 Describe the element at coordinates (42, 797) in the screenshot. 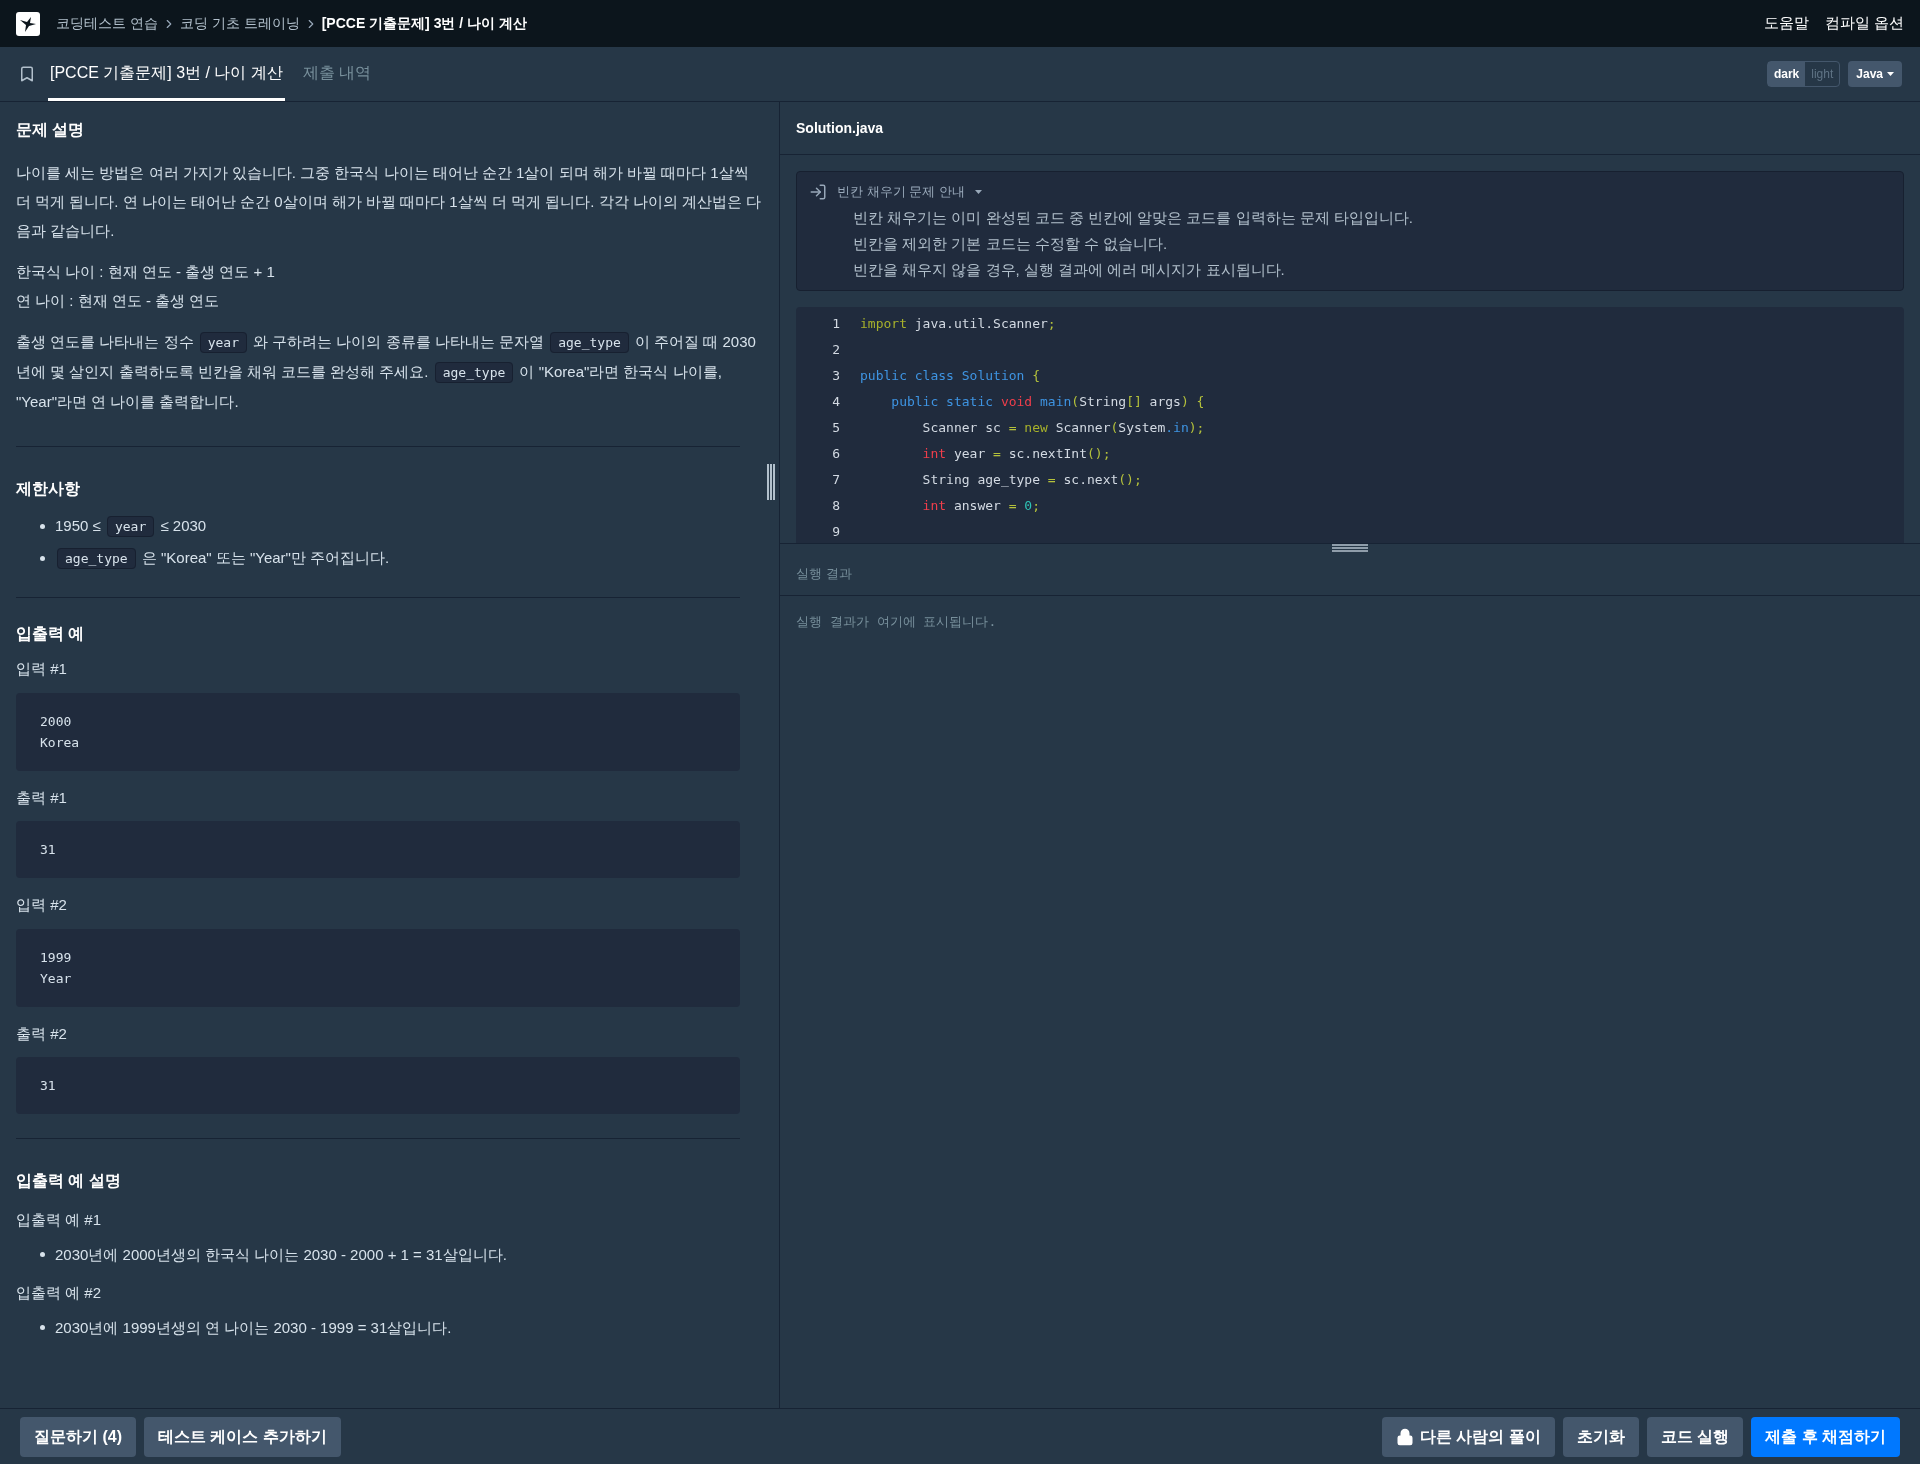

I see `example-label: 출력 #1` at that location.